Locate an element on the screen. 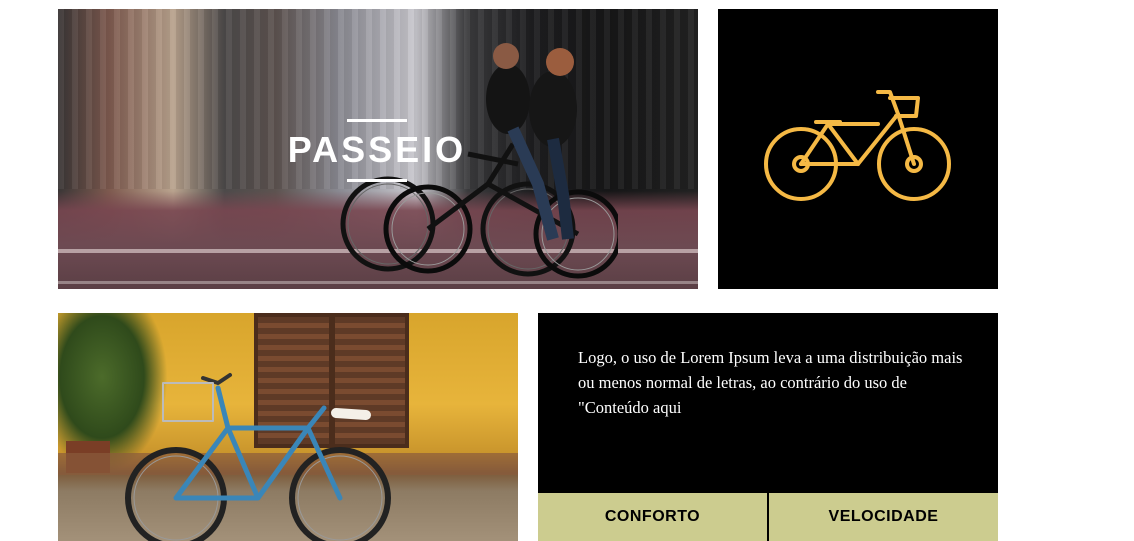 This screenshot has height=541, width=1134. card-button-row: CONFORTO VELOCIDADE is located at coordinates (768, 517).